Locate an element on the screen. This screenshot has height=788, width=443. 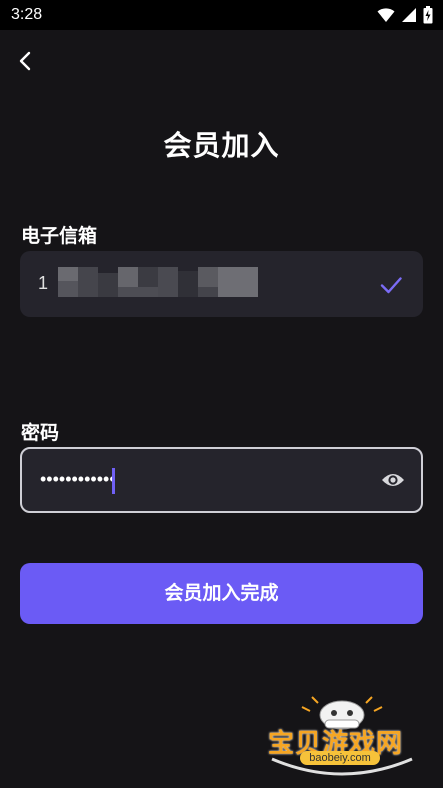
battery-icon is located at coordinates (428, 15).